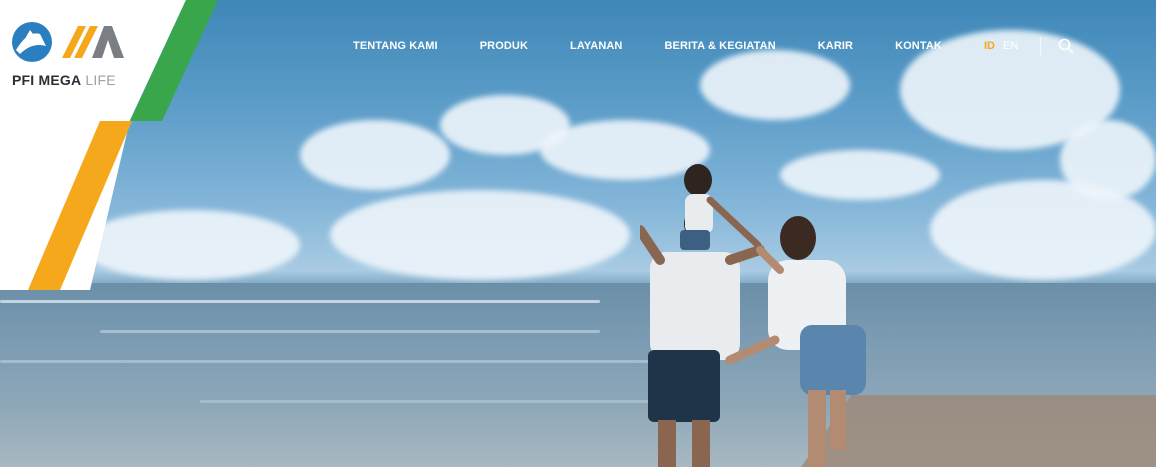  I want to click on brand-wordmark: PFI MEGA LIFE, so click(64, 80).